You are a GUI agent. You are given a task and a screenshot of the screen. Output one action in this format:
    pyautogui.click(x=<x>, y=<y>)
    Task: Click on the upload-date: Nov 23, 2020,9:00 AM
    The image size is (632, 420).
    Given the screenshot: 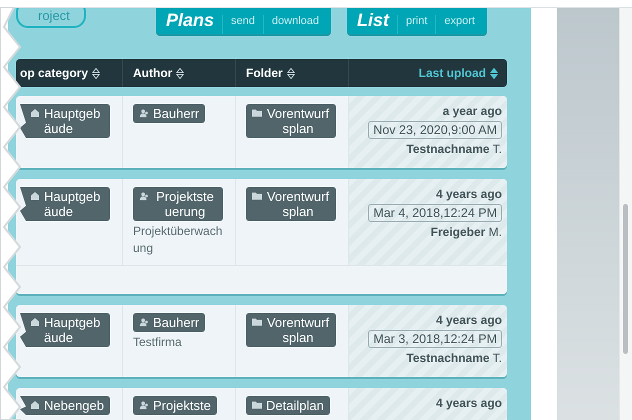 What is the action you would take?
    pyautogui.click(x=435, y=130)
    